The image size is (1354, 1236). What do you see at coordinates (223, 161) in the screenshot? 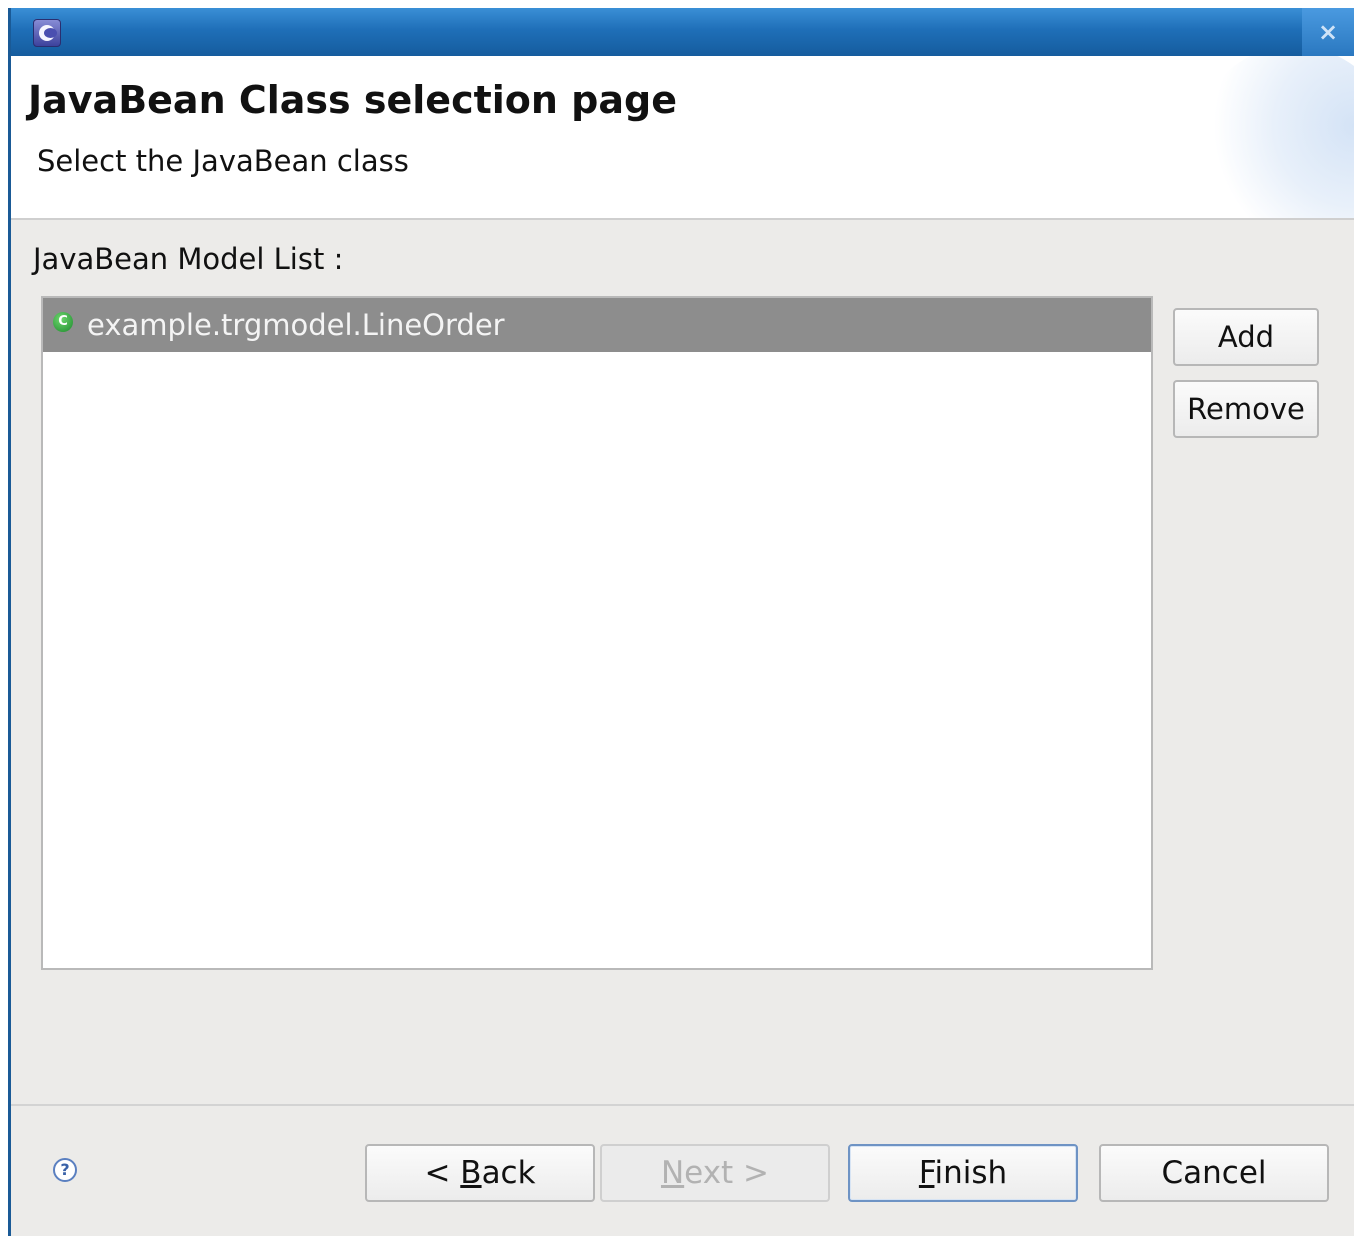
I see `page-description: Select the JavaBean class` at bounding box center [223, 161].